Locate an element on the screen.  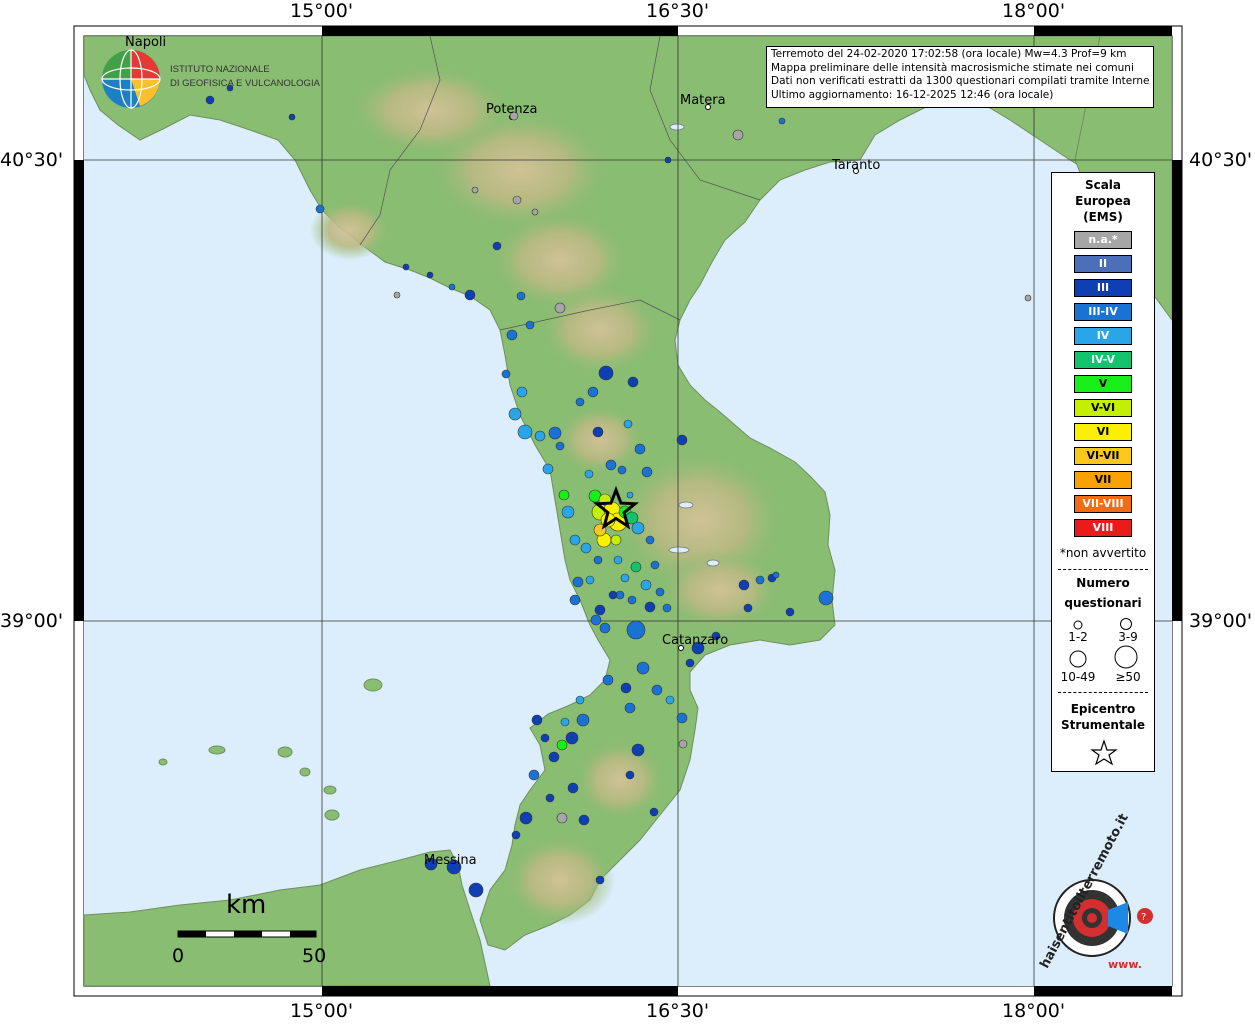
lon-tick-bottom-3: 18°00' is located at coordinates (1034, 1011).